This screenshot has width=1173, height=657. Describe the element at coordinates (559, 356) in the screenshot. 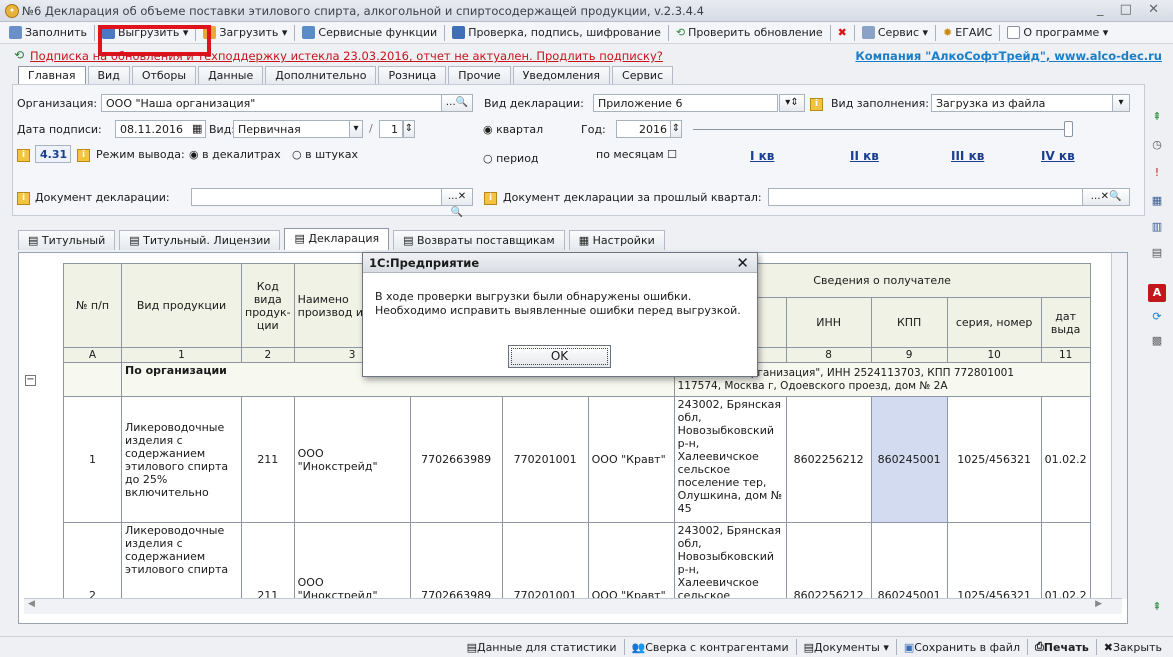

I see `ok-button: OK` at that location.